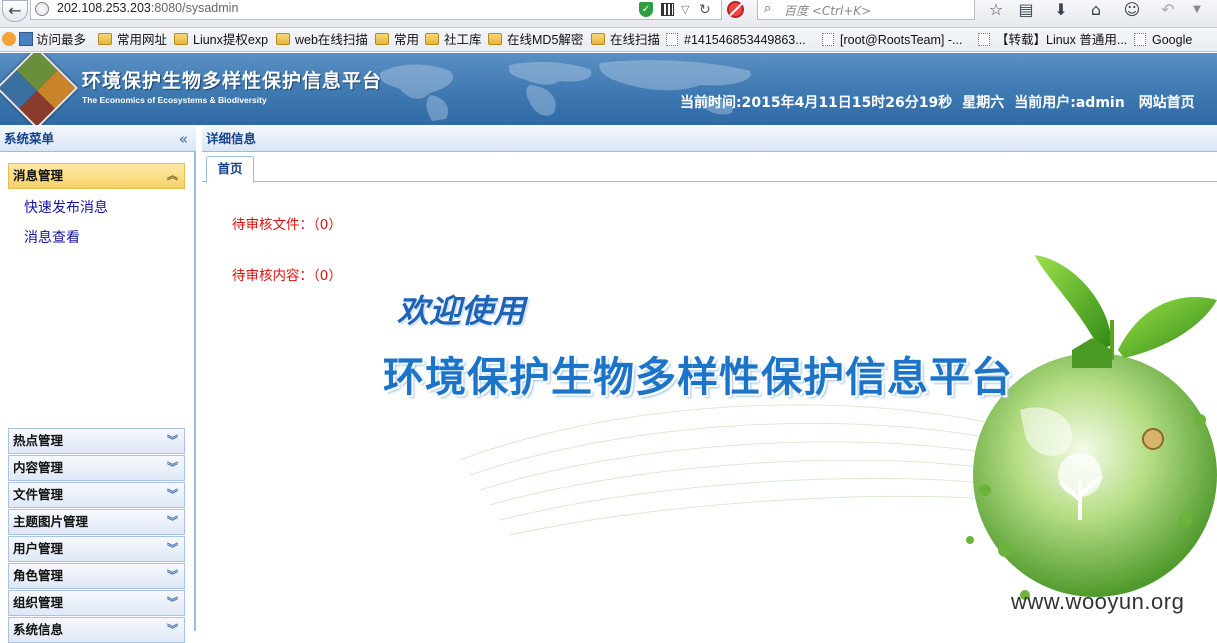 Image resolution: width=1217 pixels, height=643 pixels. What do you see at coordinates (132, 40) in the screenshot?
I see `bookmark-folder: 常用网址` at bounding box center [132, 40].